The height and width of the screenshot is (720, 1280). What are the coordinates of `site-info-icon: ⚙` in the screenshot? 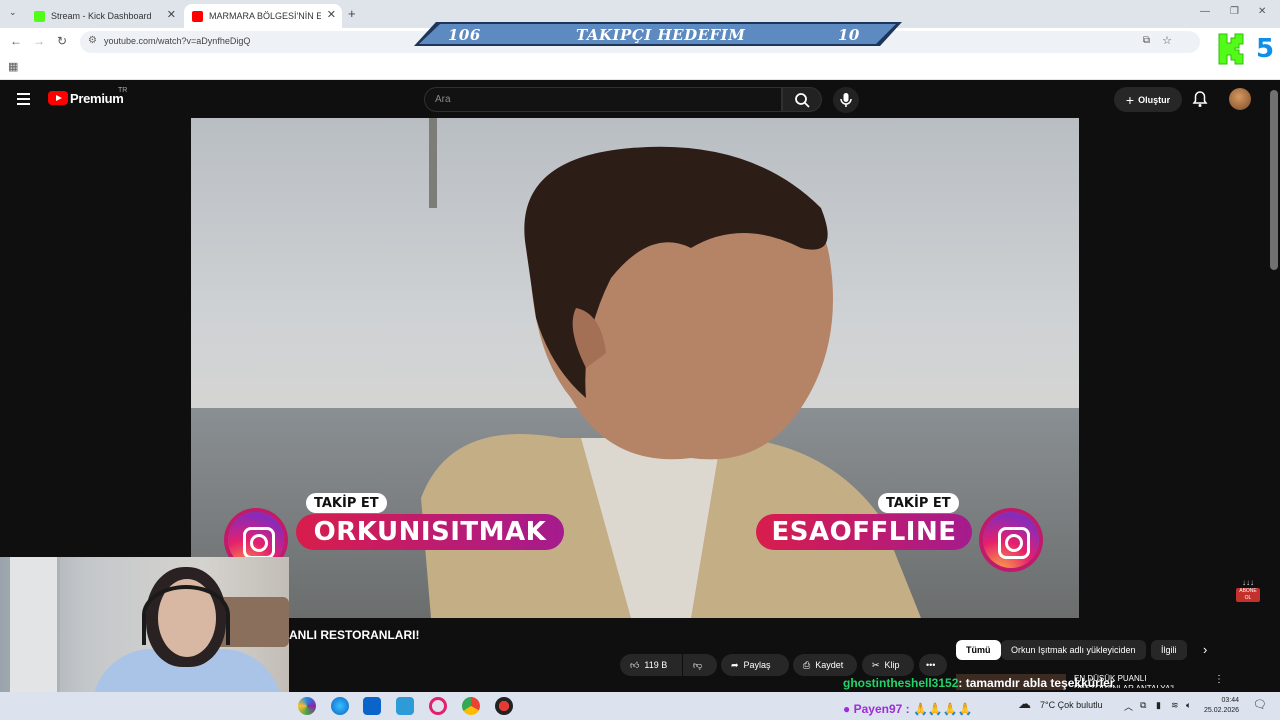 It's located at (92, 40).